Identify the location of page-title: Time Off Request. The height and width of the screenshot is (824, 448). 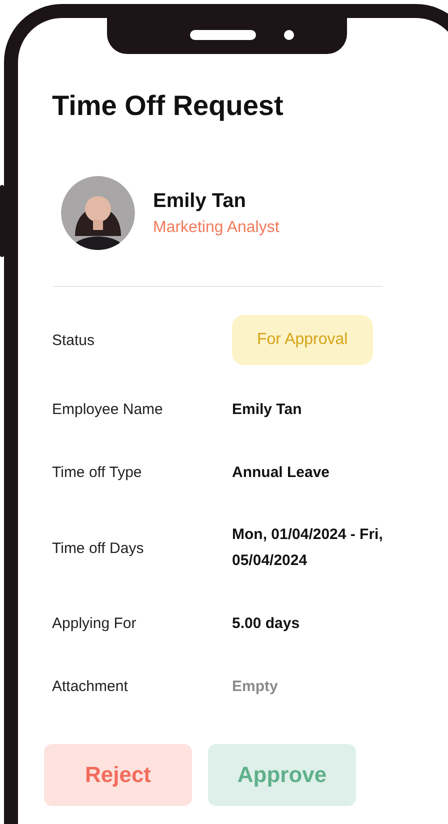
(168, 106).